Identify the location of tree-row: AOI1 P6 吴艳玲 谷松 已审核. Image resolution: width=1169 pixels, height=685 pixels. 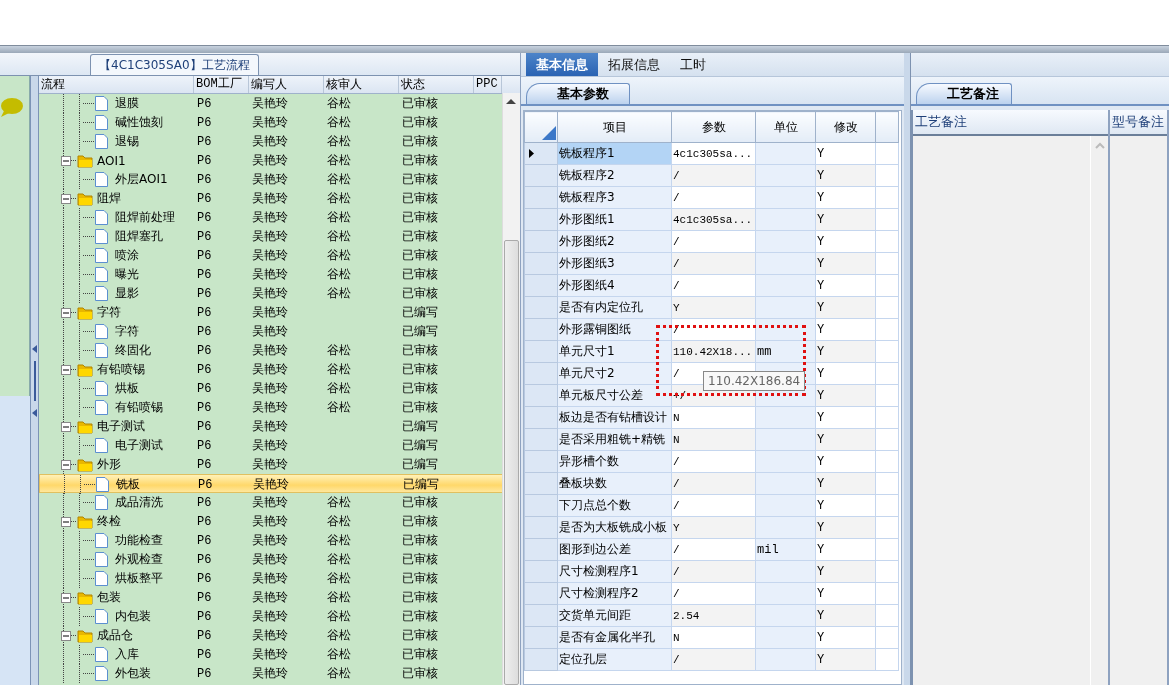
(271, 160).